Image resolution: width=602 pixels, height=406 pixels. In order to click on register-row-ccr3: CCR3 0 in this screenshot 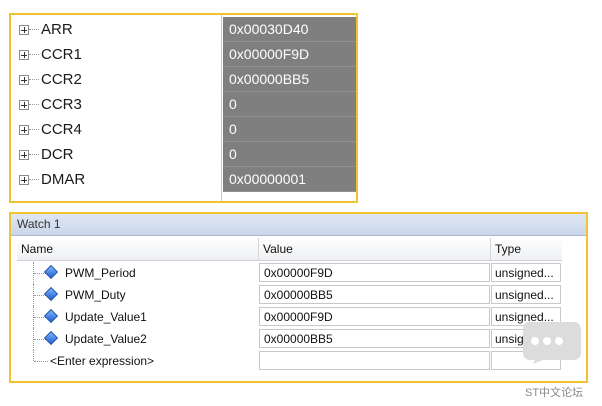, I will do `click(183, 104)`.